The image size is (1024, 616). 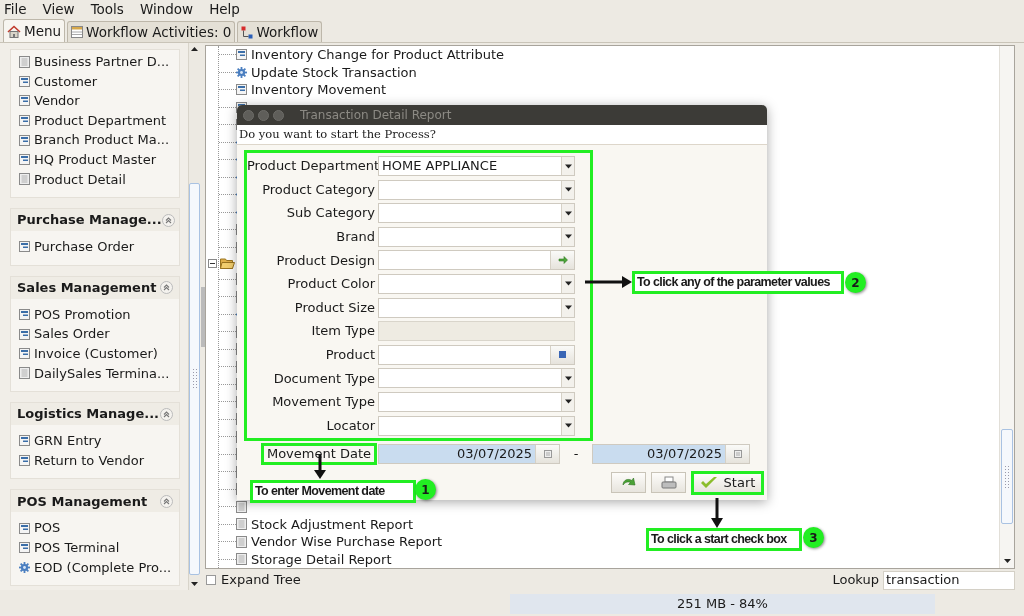 I want to click on scroll-up-icon, so click(x=194, y=49).